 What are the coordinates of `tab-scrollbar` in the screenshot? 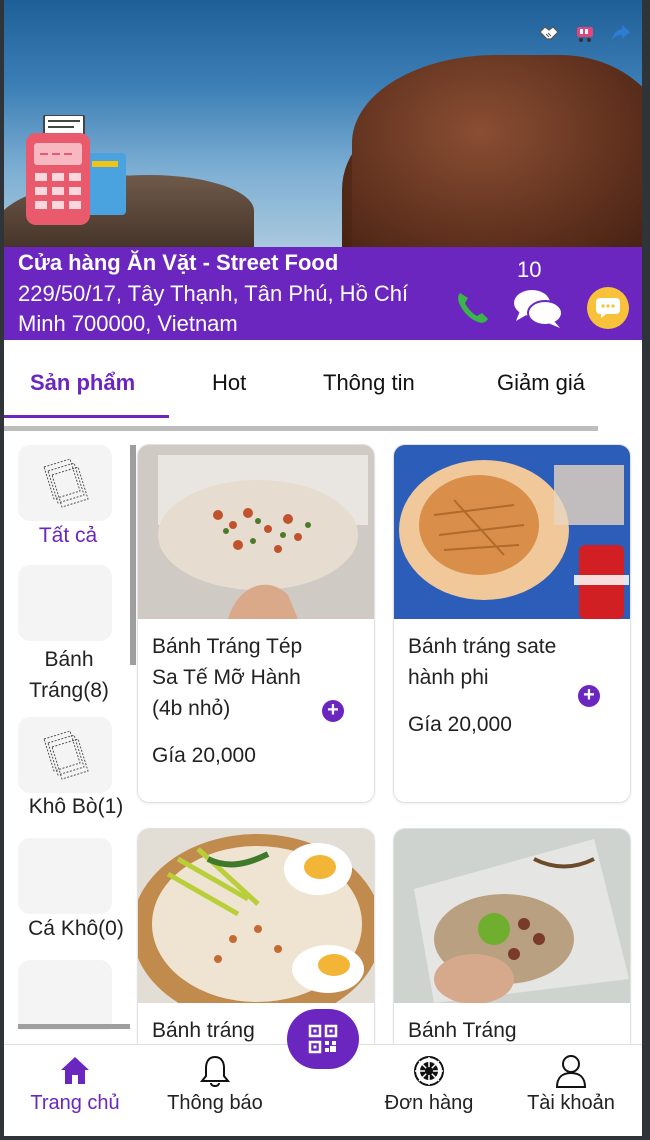 It's located at (301, 428).